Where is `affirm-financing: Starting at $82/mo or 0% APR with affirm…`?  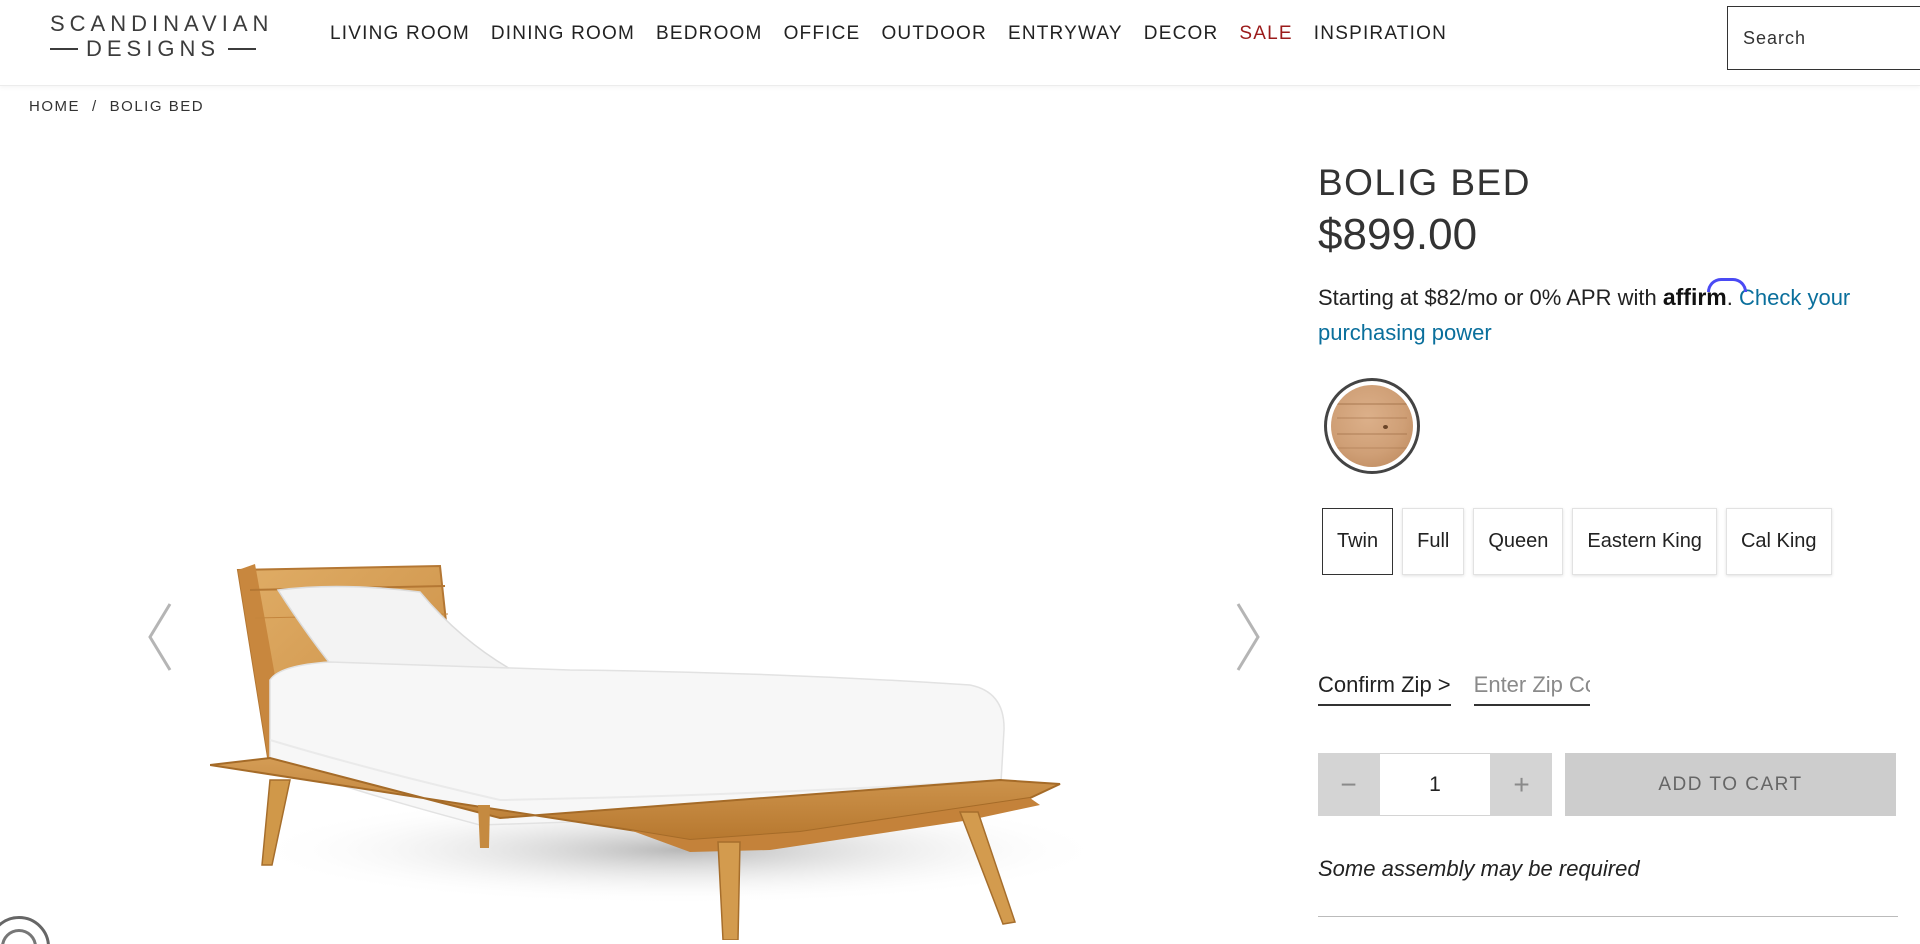
affirm-financing: Starting at $82/mo or 0% APR with affirm… is located at coordinates (1608, 314).